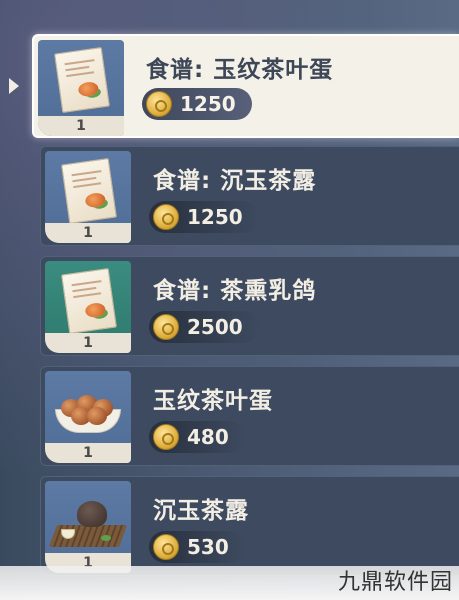 The width and height of the screenshot is (459, 600). I want to click on price-value: 530, so click(208, 547).